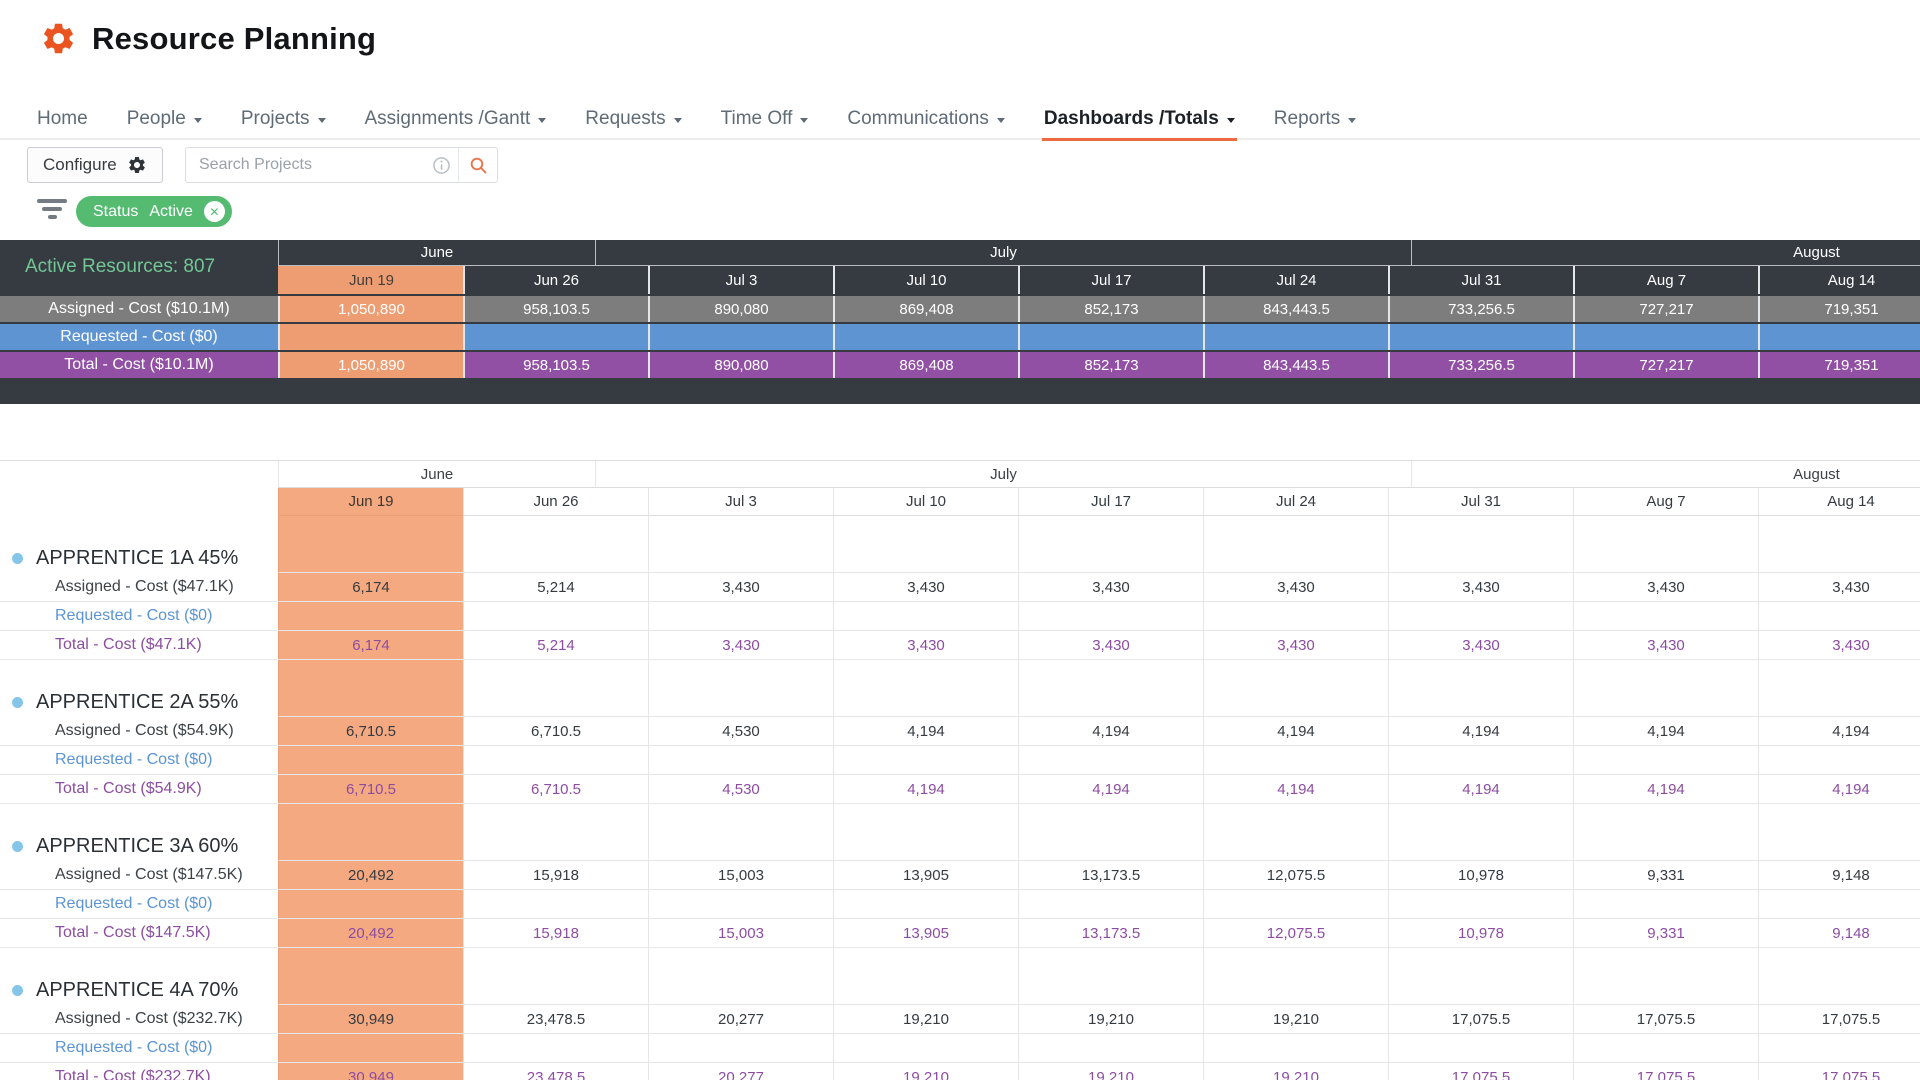 Image resolution: width=1920 pixels, height=1080 pixels. What do you see at coordinates (309, 165) in the screenshot?
I see `search-input` at bounding box center [309, 165].